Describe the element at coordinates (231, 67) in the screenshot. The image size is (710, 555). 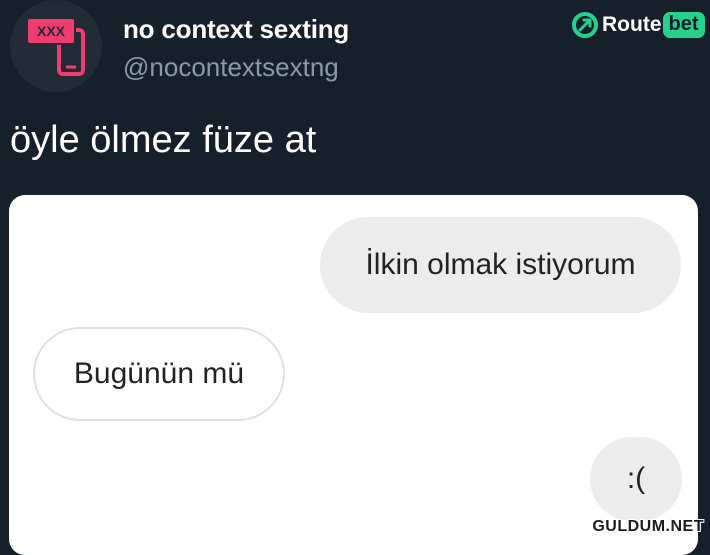
I see `user-handle: @nocontextsextng` at that location.